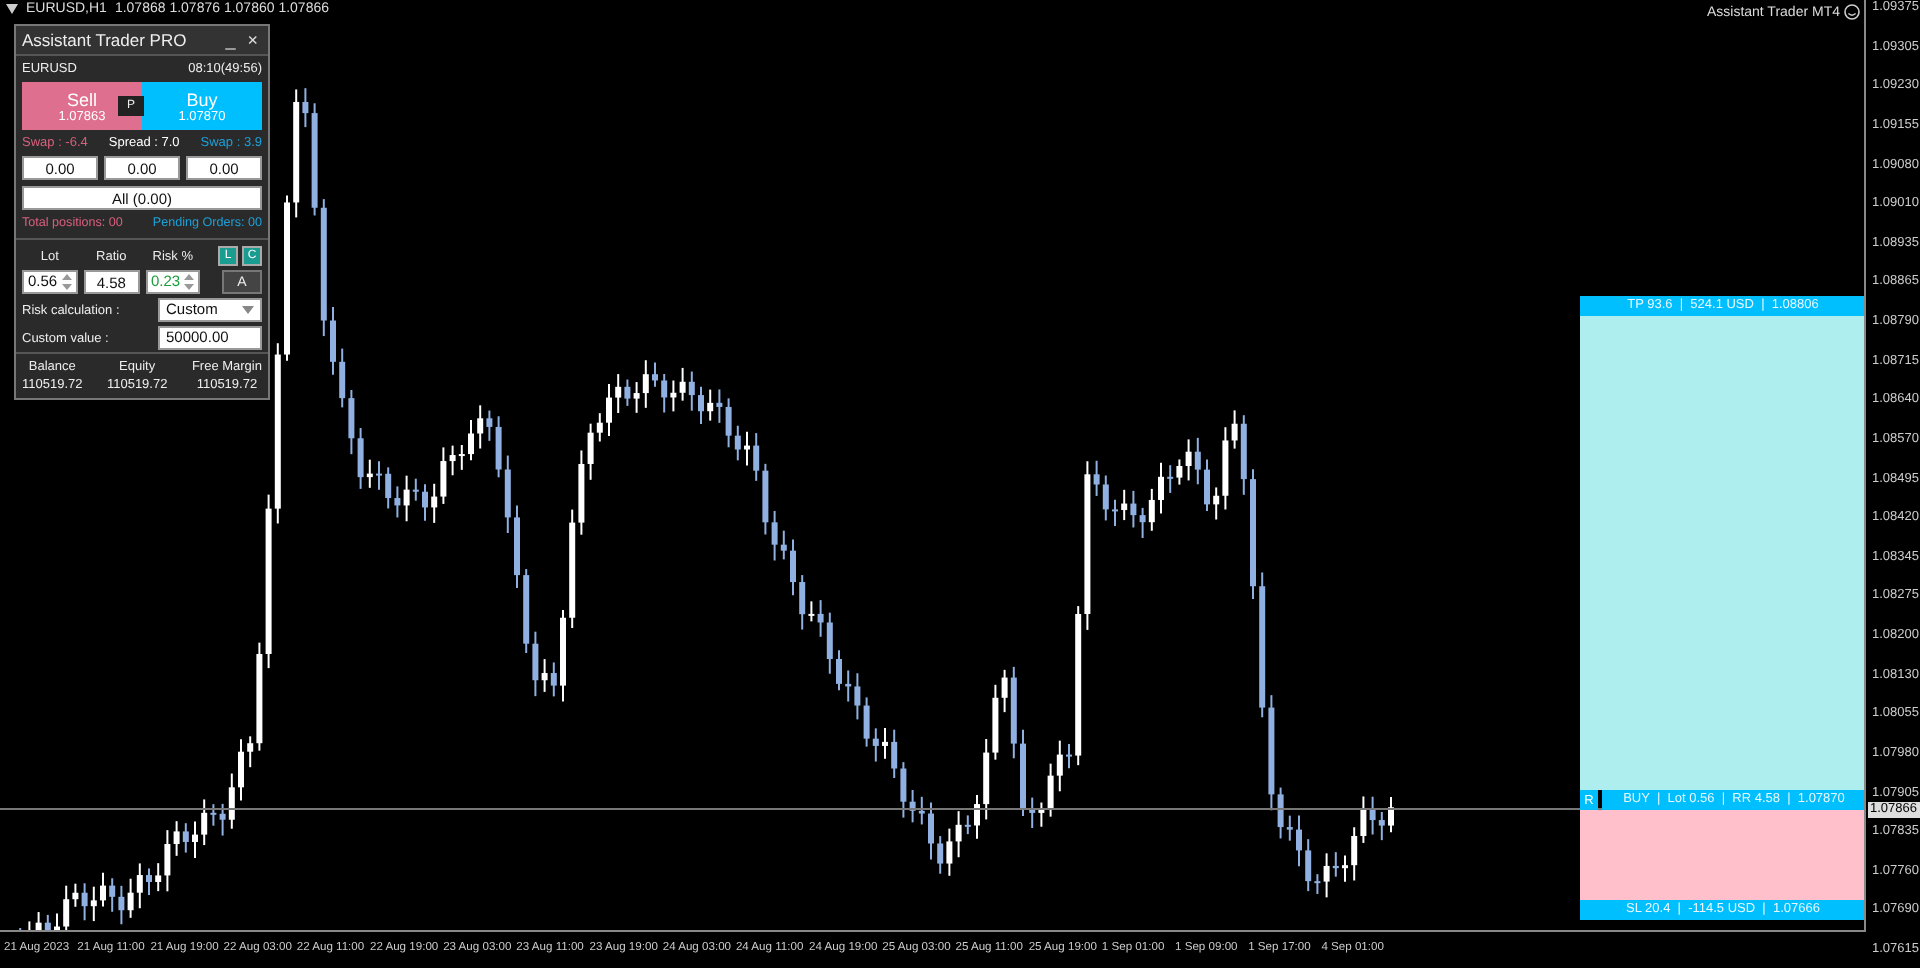 The image size is (1920, 968). Describe the element at coordinates (104, 40) in the screenshot. I see `panel-title: Assistant Trader PRO` at that location.